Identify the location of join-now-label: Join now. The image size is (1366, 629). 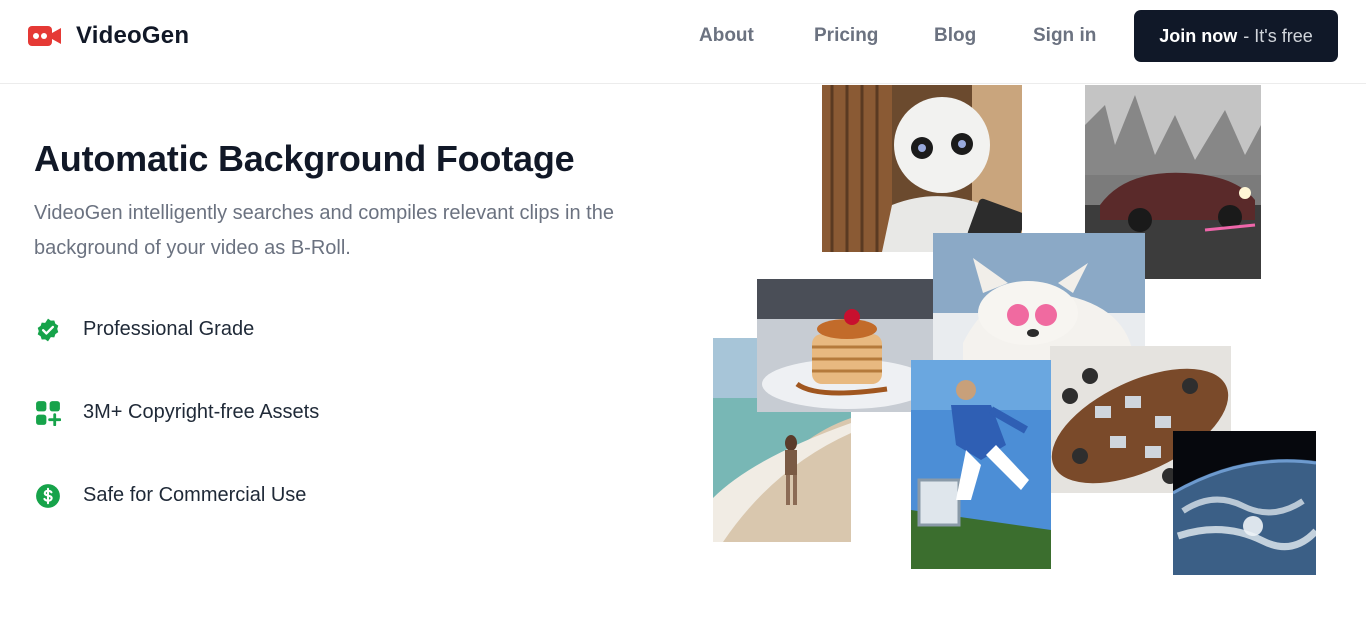
(1198, 35).